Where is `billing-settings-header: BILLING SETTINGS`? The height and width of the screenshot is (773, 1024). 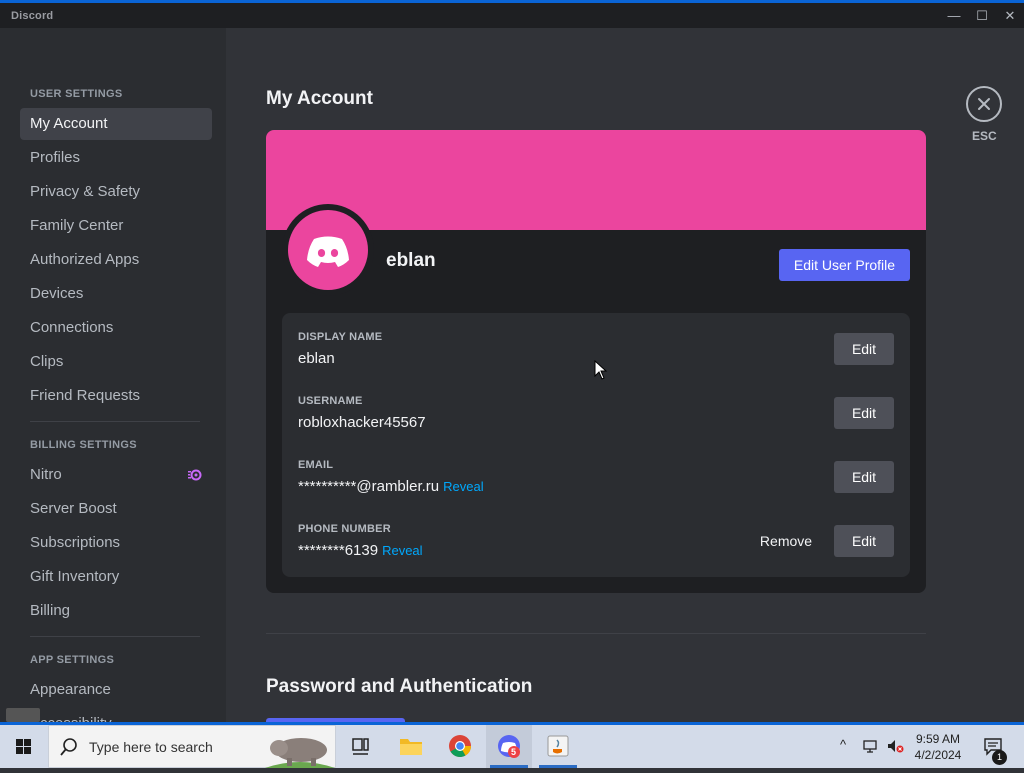 billing-settings-header: BILLING SETTINGS is located at coordinates (83, 445).